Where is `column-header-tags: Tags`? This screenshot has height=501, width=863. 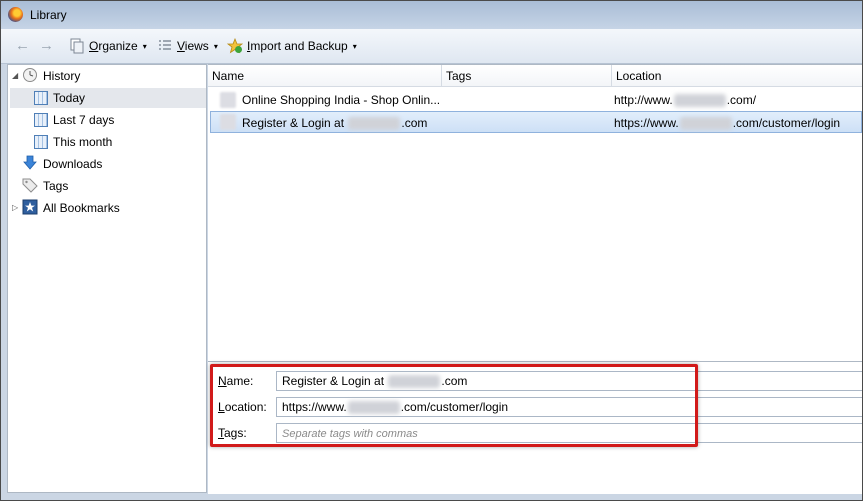 column-header-tags: Tags is located at coordinates (527, 76).